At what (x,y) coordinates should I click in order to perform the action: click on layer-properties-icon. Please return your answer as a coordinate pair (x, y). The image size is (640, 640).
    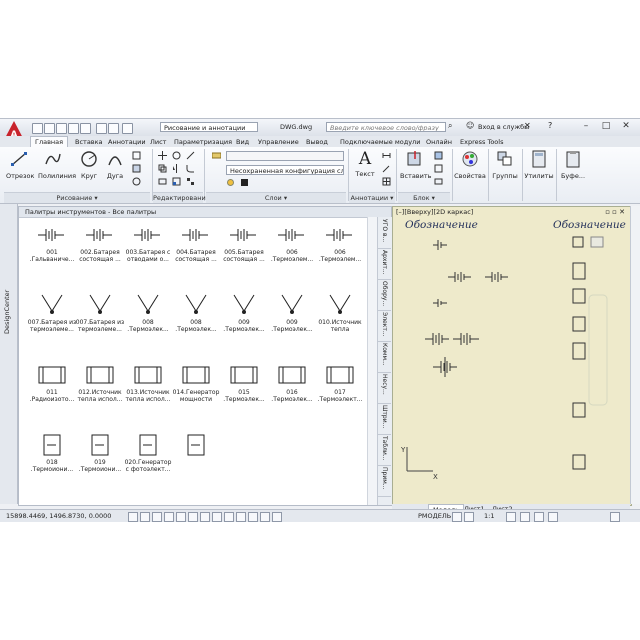
    Looking at the image, I should click on (216, 155).